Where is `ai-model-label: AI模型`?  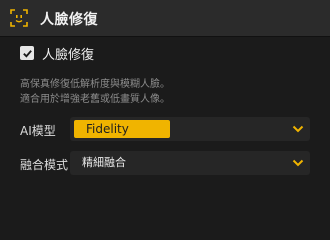
ai-model-label: AI模型 is located at coordinates (38, 131).